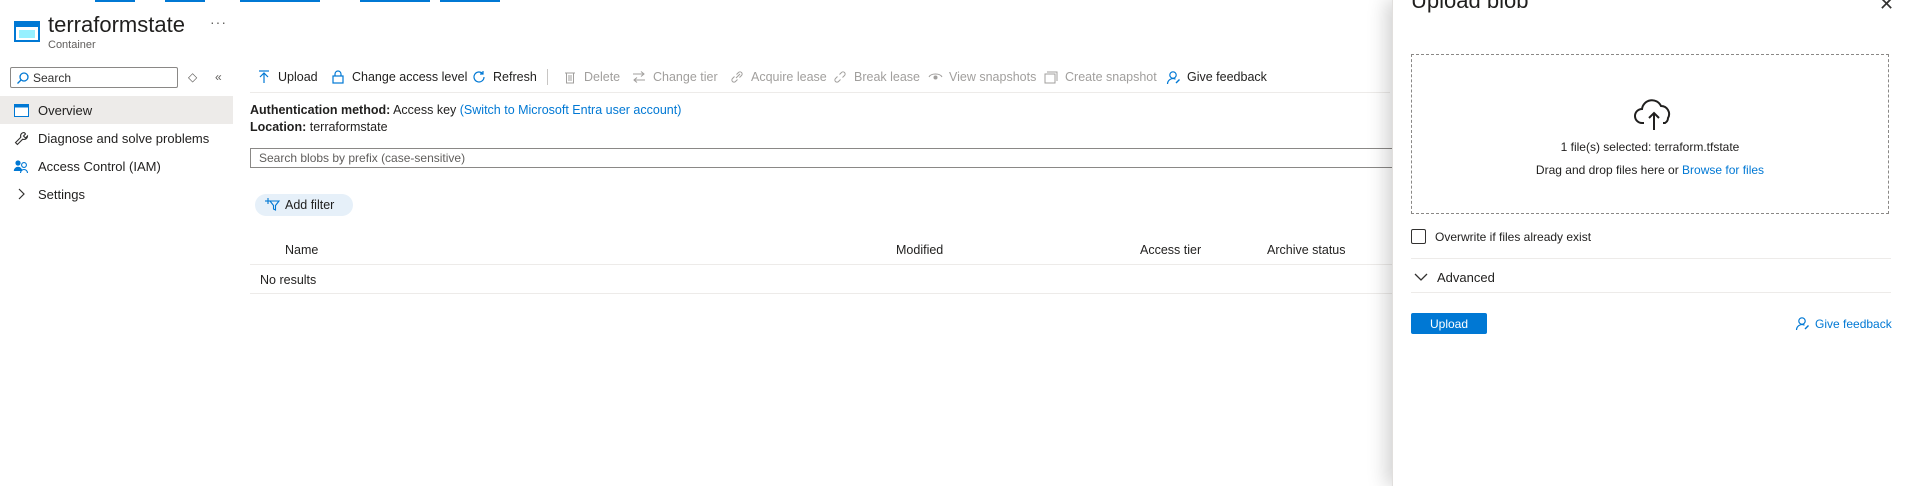 Image resolution: width=1906 pixels, height=486 pixels. What do you see at coordinates (218, 77) in the screenshot?
I see `collapse-icon: «` at bounding box center [218, 77].